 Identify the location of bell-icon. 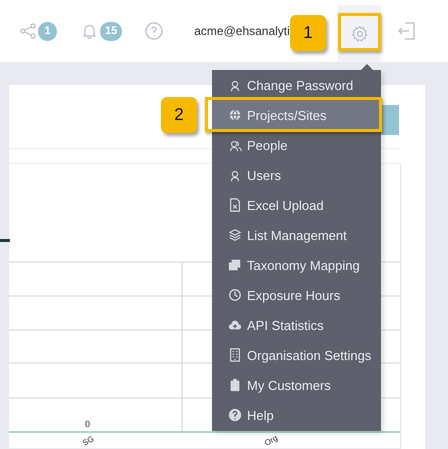
(89, 31).